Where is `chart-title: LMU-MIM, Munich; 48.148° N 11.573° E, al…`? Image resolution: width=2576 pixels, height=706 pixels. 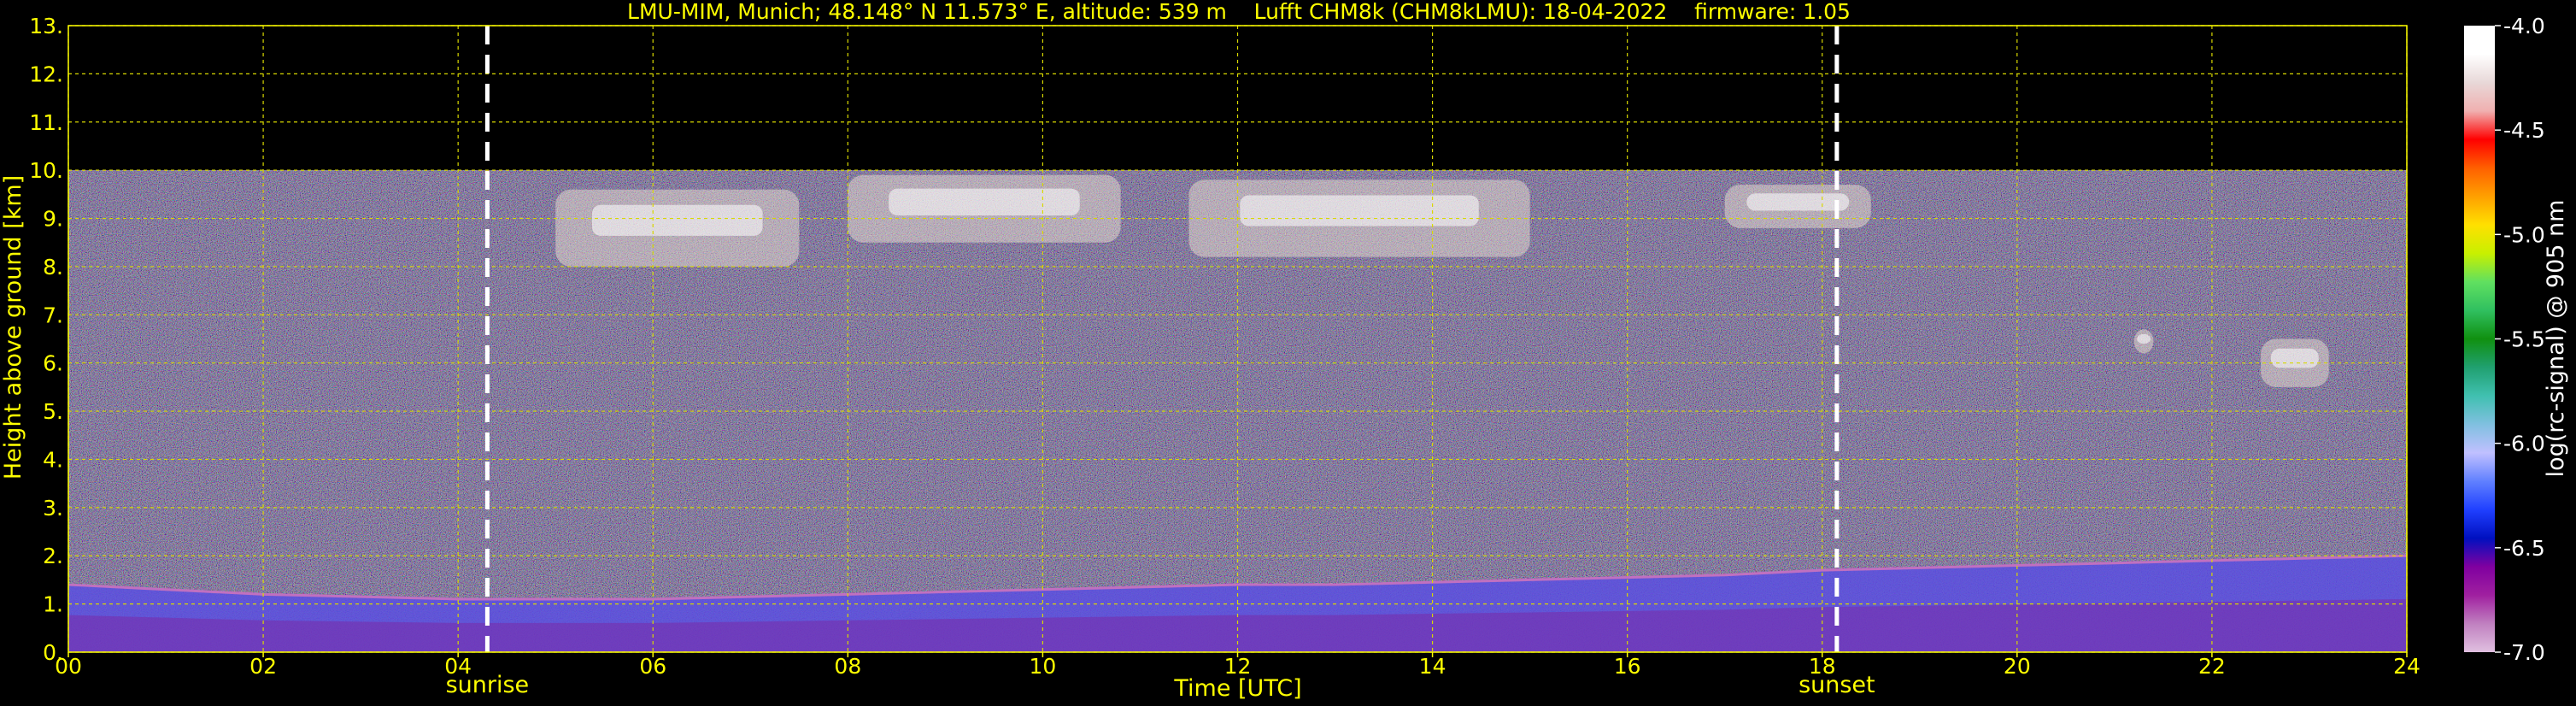
chart-title: LMU-MIM, Munich; 48.148° N 11.573° E, al… is located at coordinates (1239, 12).